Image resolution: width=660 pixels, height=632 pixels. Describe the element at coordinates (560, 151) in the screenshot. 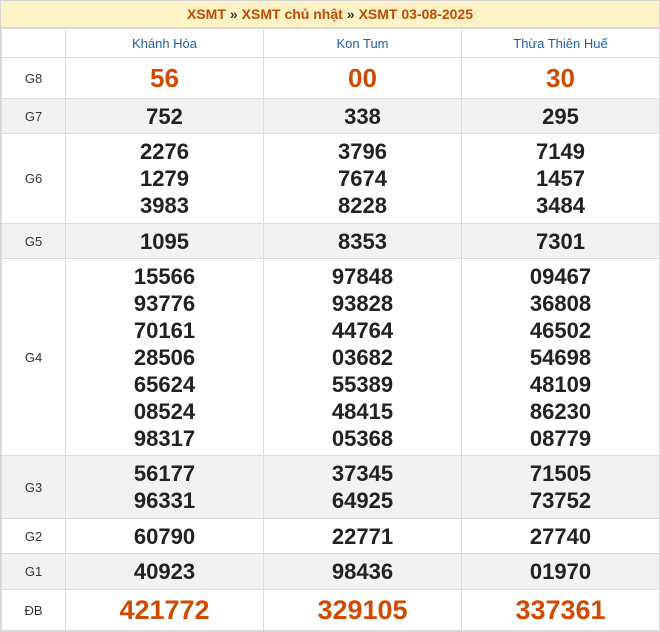

I see `result-number: 7149` at that location.